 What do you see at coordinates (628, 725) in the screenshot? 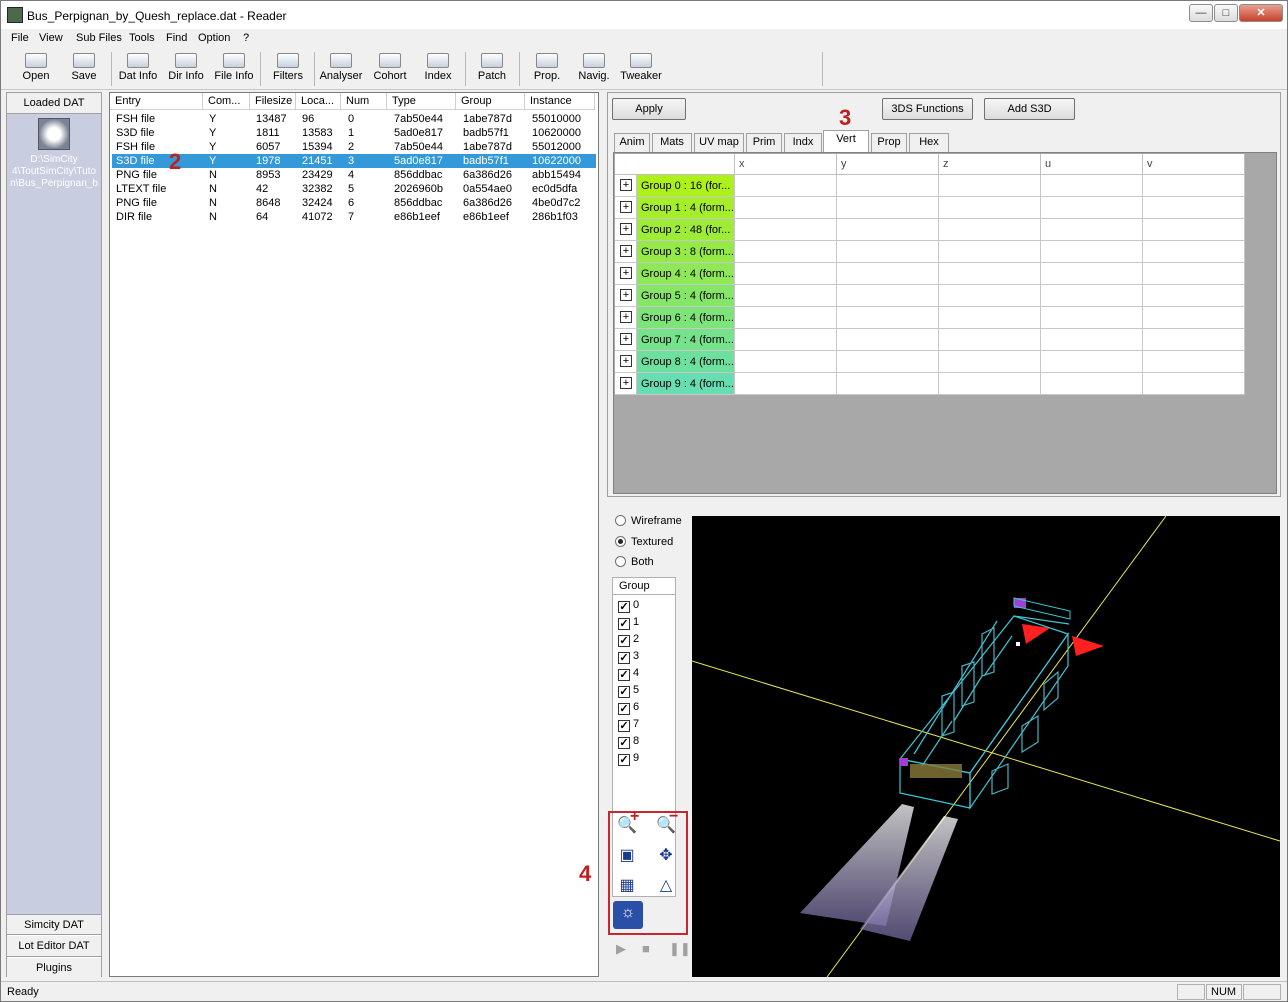
I see `group-checkbox: ✓ 7` at bounding box center [628, 725].